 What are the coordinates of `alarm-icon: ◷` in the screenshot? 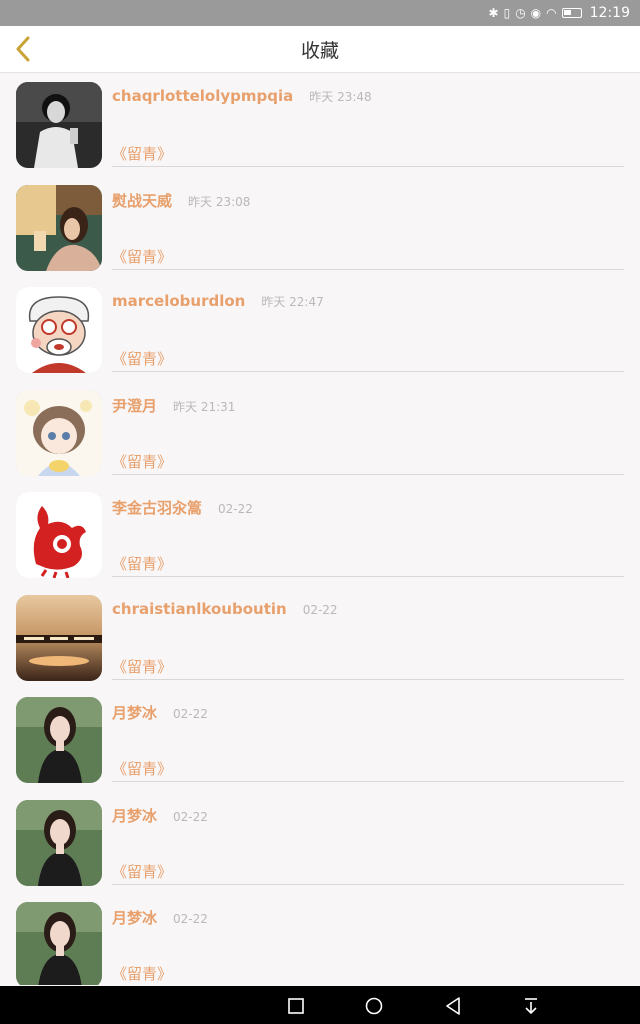 It's located at (520, 13).